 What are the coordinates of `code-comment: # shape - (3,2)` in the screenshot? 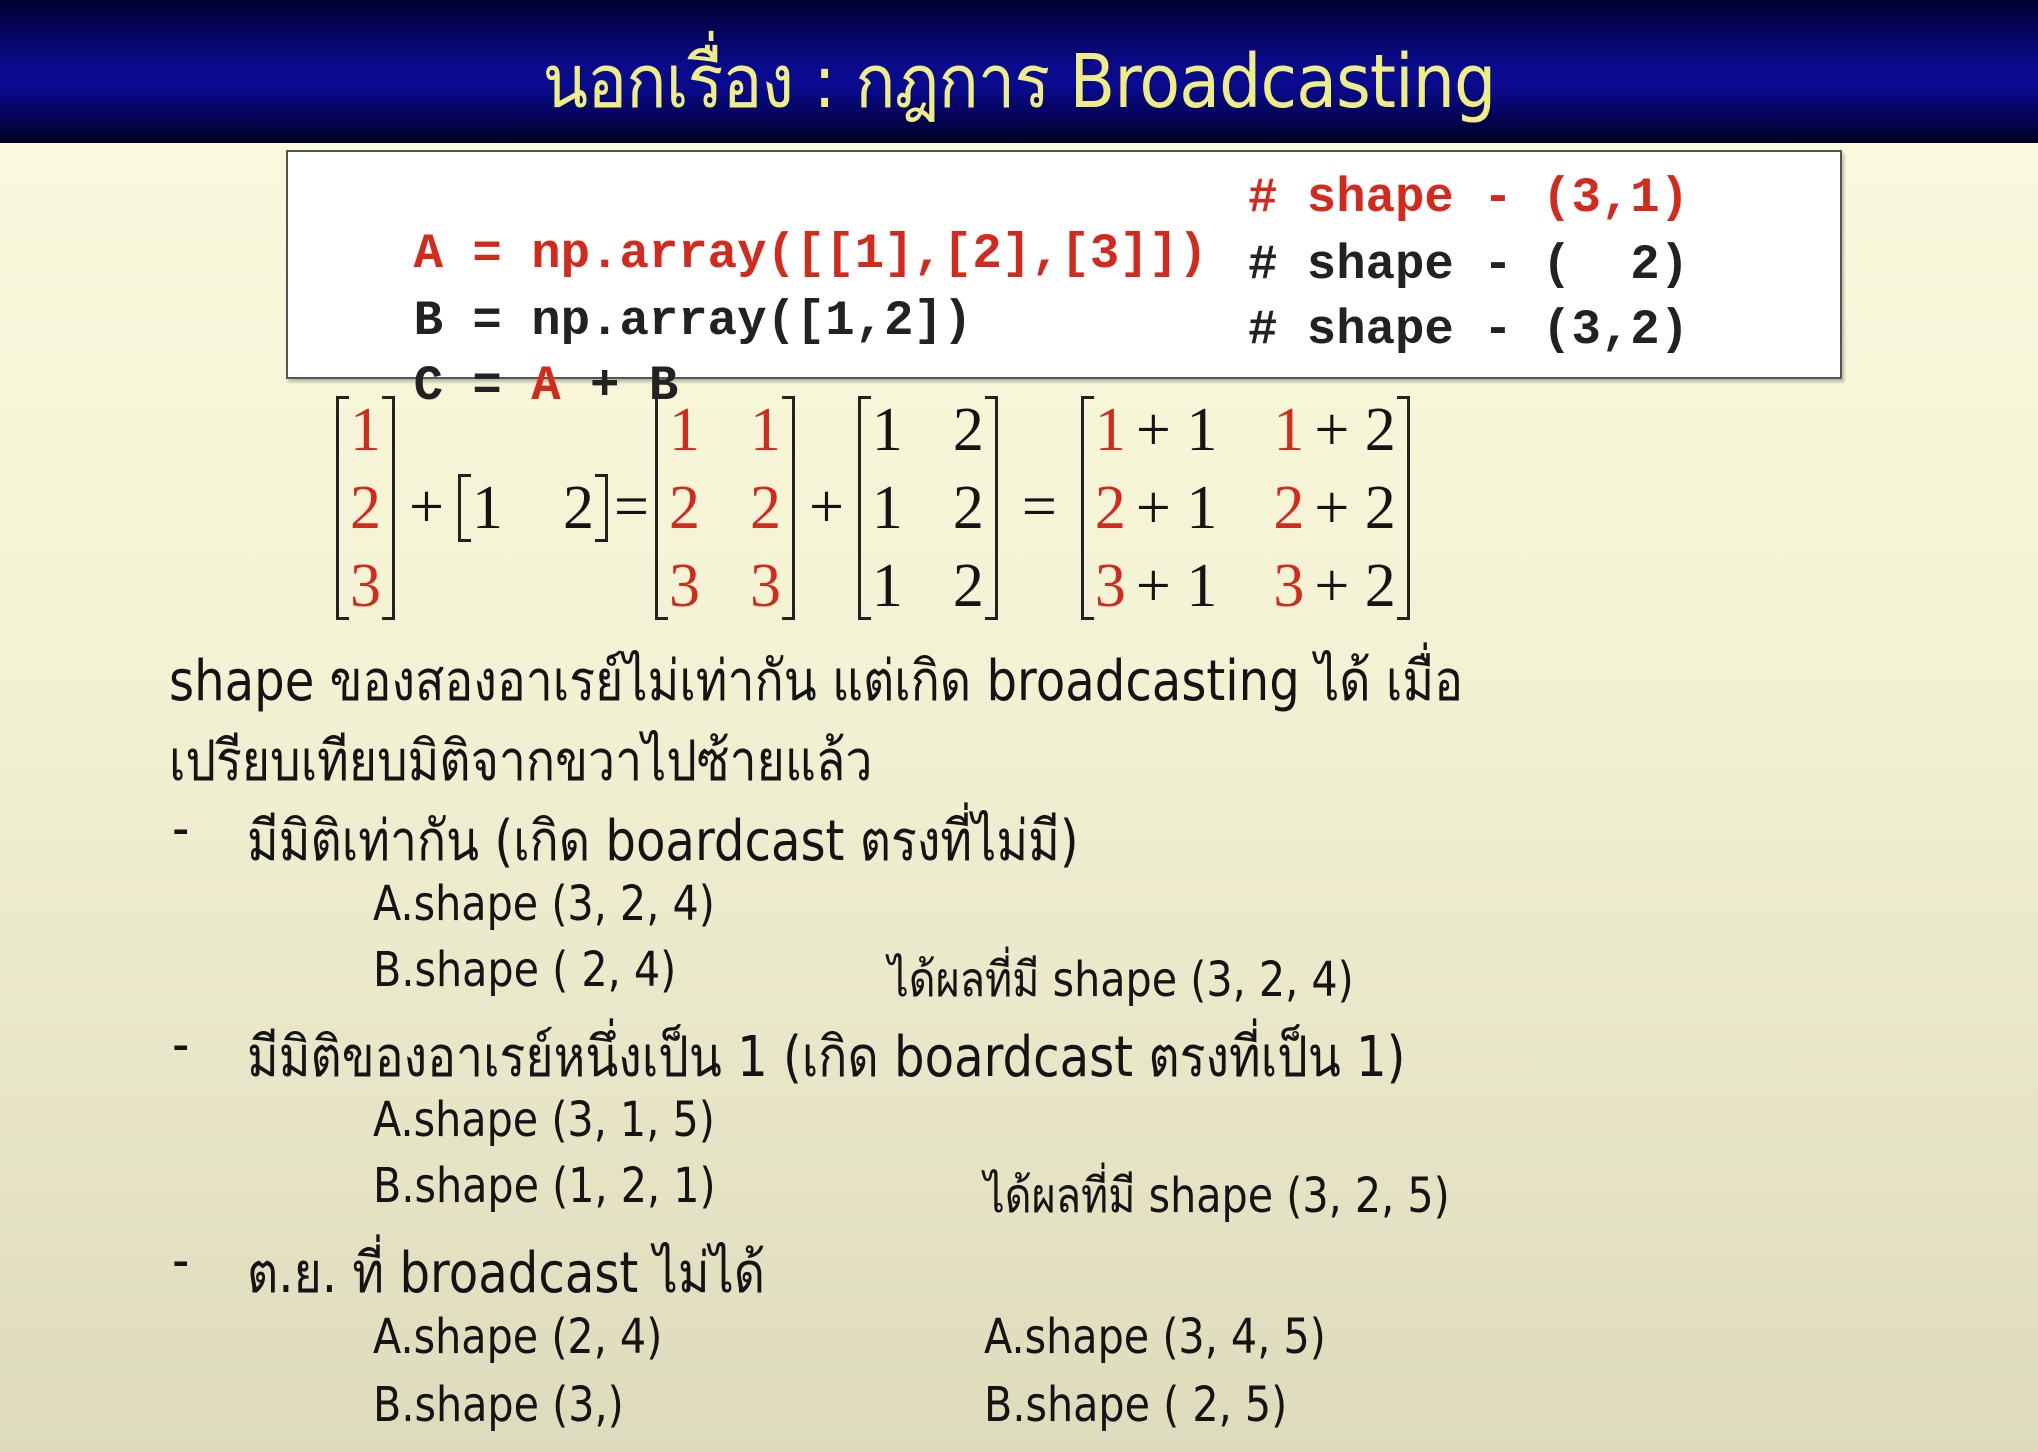 It's located at (1469, 330).